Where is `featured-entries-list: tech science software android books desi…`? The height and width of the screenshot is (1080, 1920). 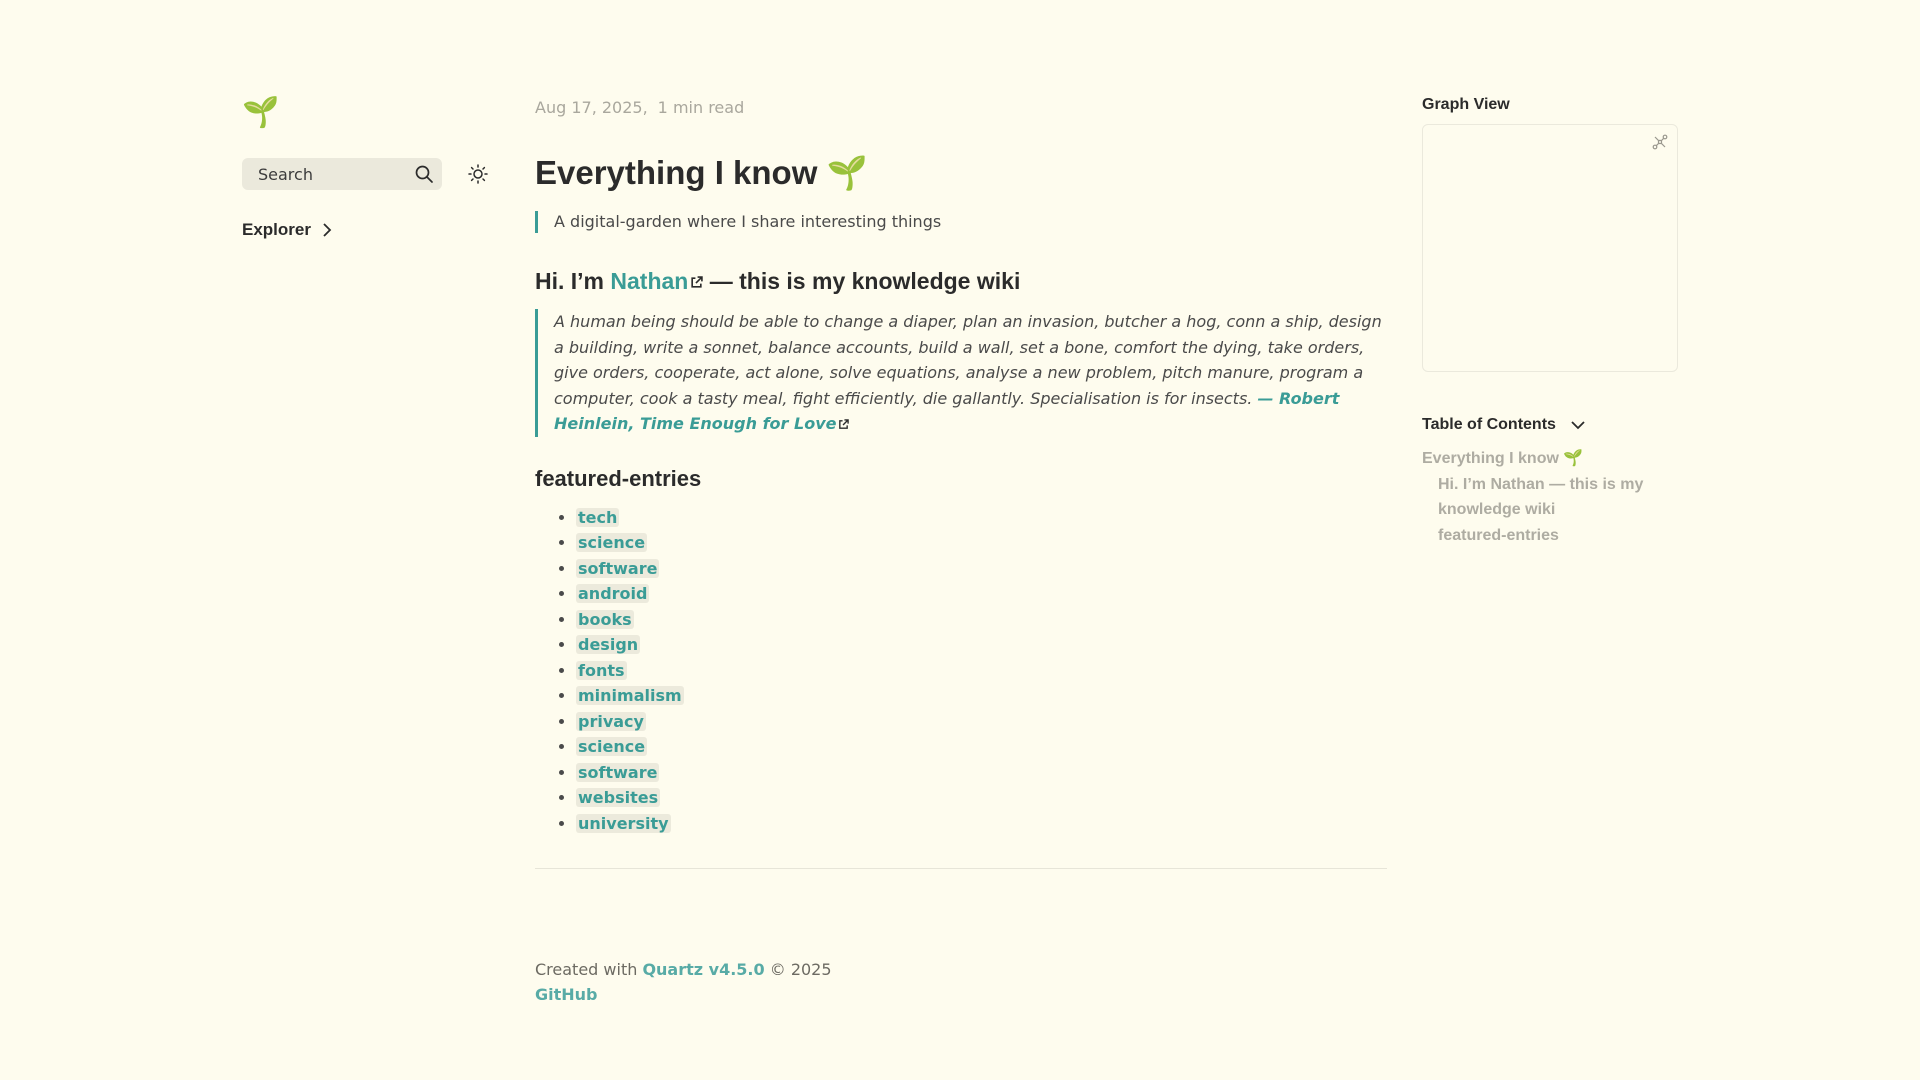
featured-entries-list: tech science software android books desi… is located at coordinates (961, 671).